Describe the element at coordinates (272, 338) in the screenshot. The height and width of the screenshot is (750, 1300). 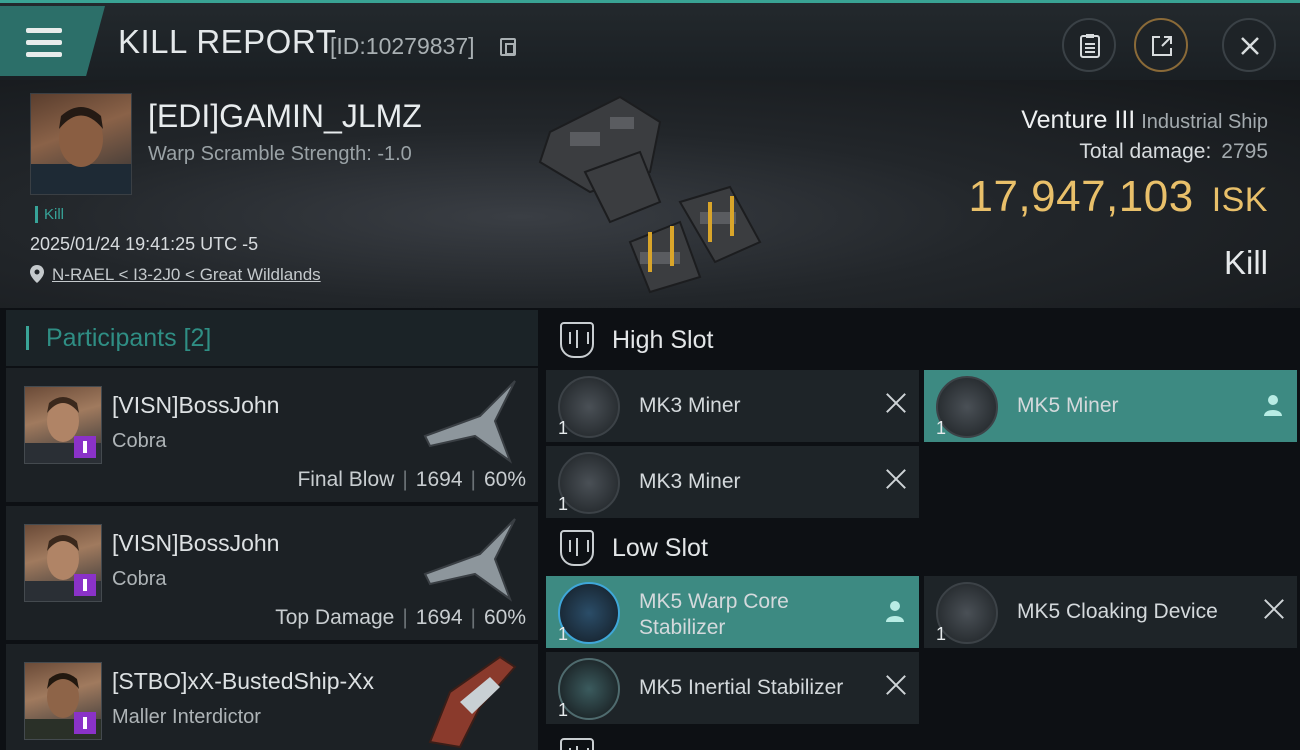
I see `participants-header: Participants [2]` at that location.